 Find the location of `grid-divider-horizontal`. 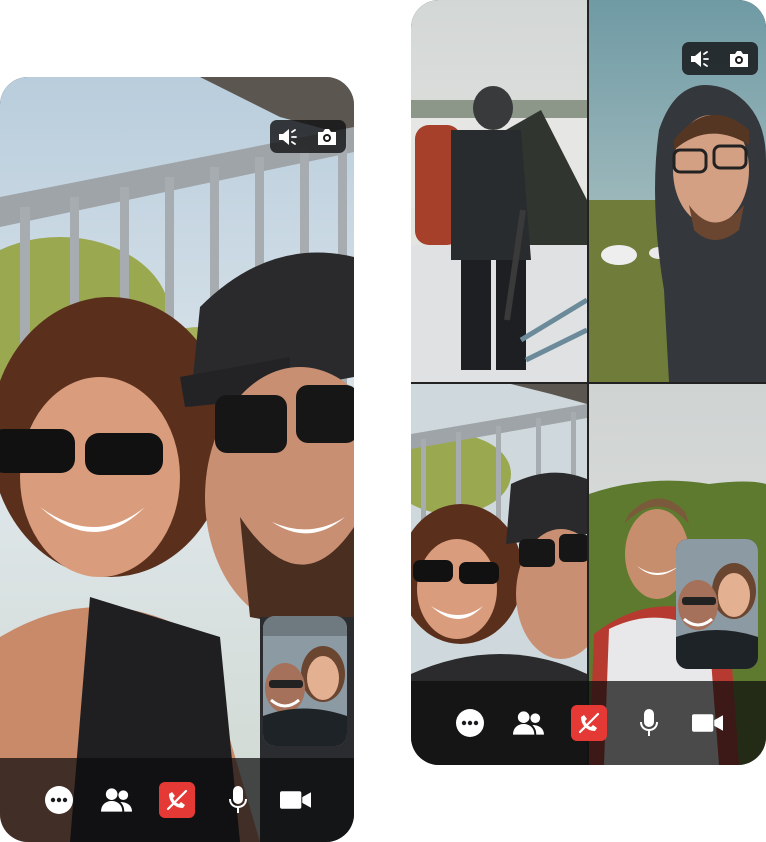

grid-divider-horizontal is located at coordinates (588, 383).